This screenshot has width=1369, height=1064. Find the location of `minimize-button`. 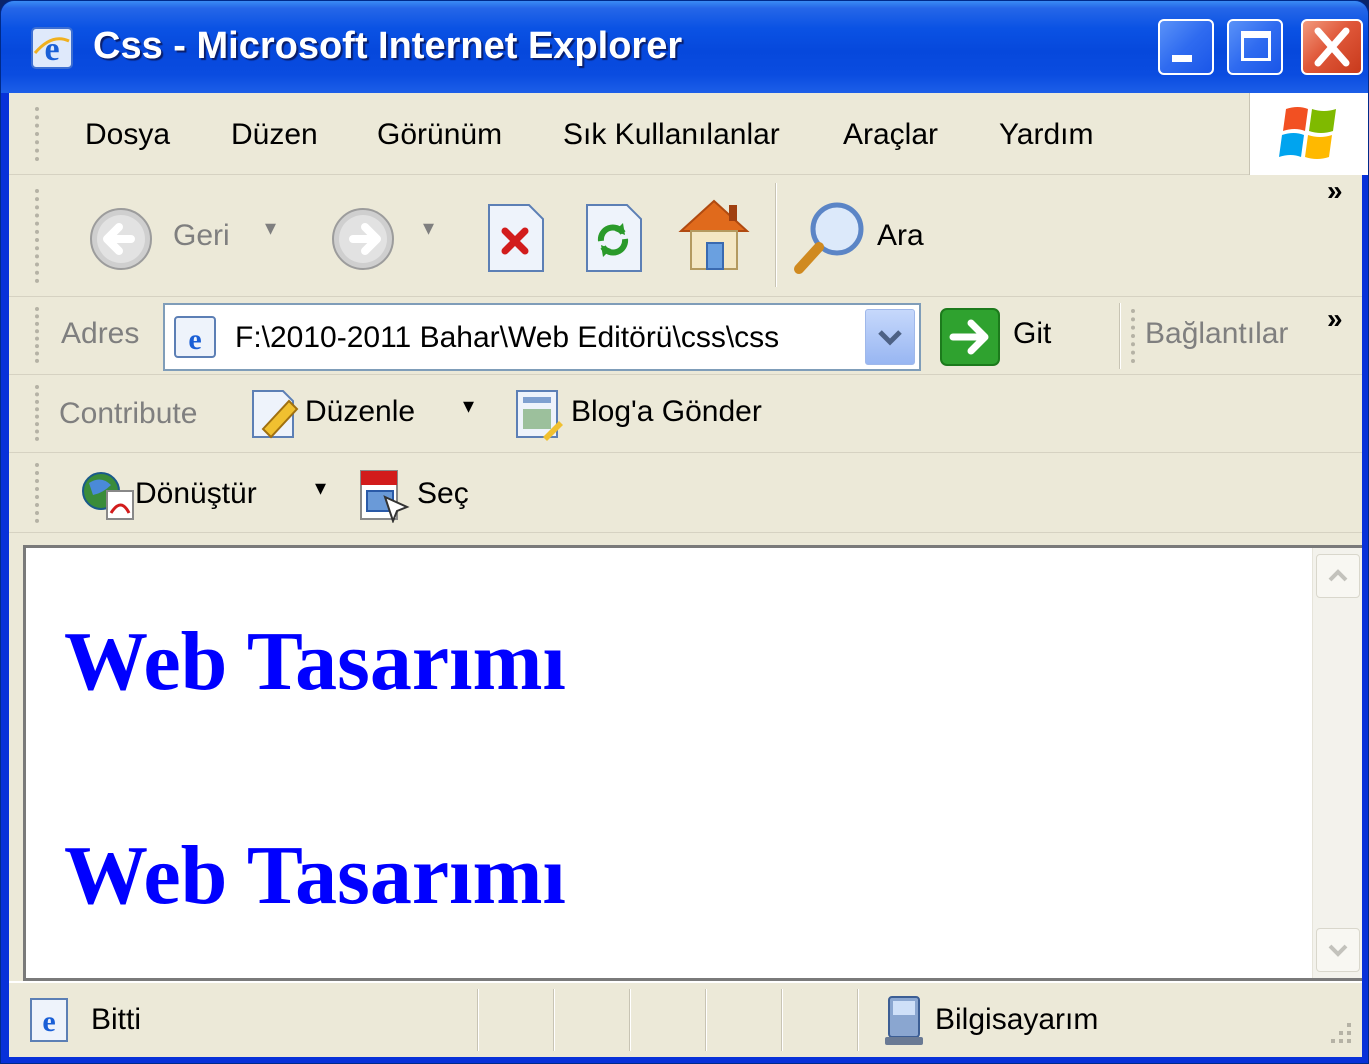

minimize-button is located at coordinates (1186, 47).